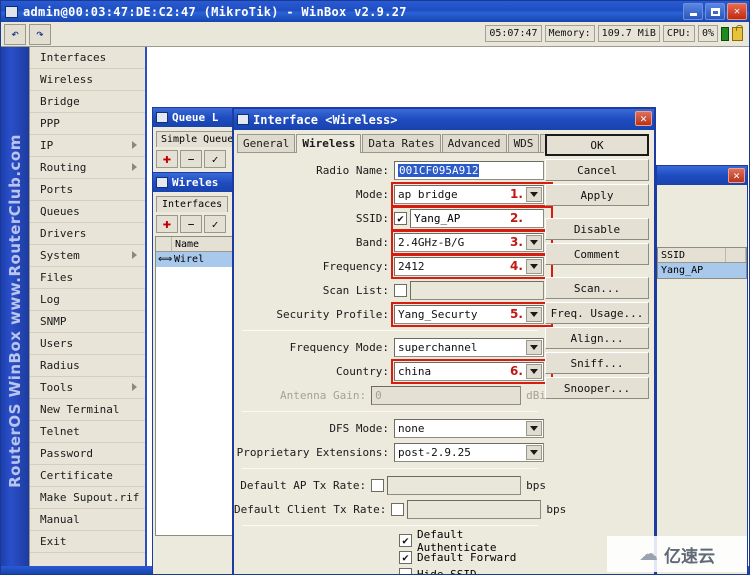  I want to click on undo-button: ↶, so click(15, 34).